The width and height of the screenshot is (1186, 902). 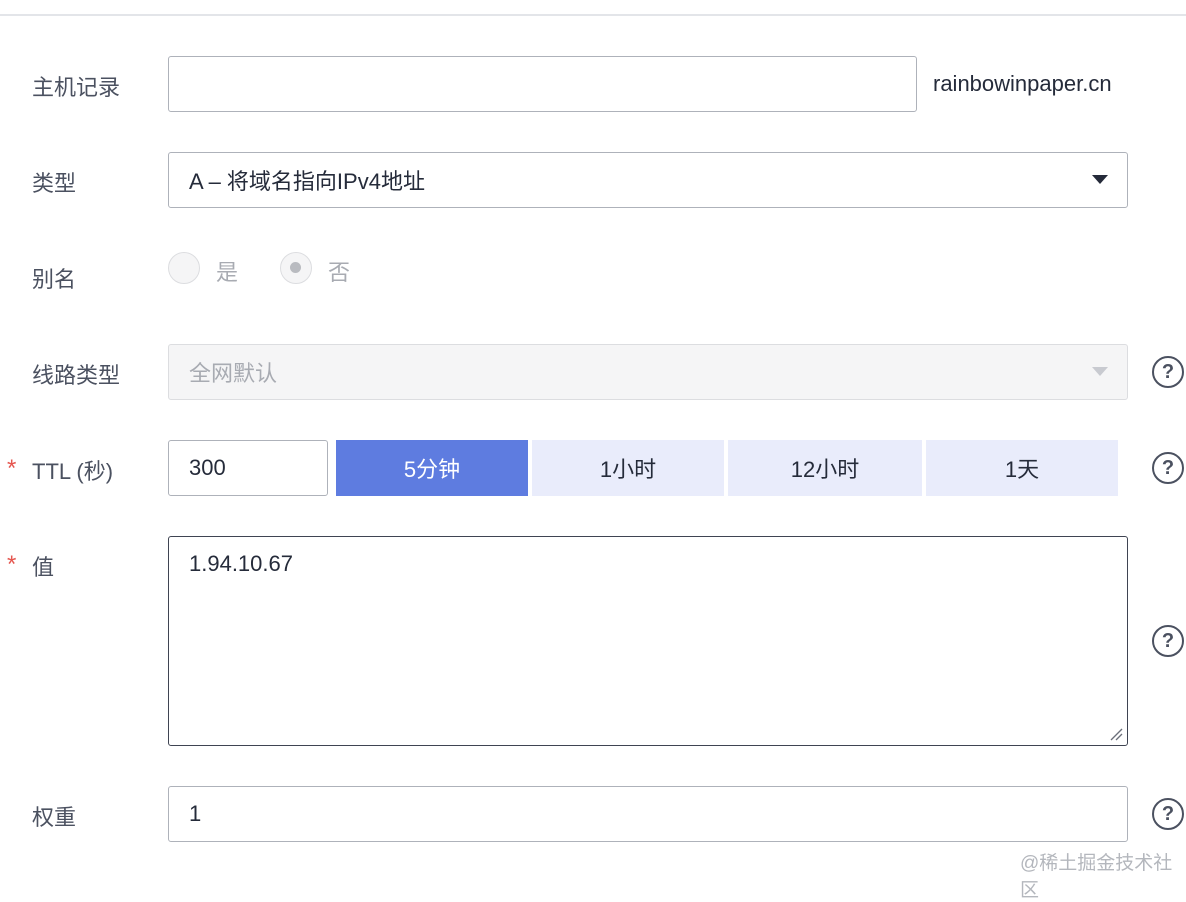 I want to click on line-type-value: 全网默认, so click(x=233, y=373).